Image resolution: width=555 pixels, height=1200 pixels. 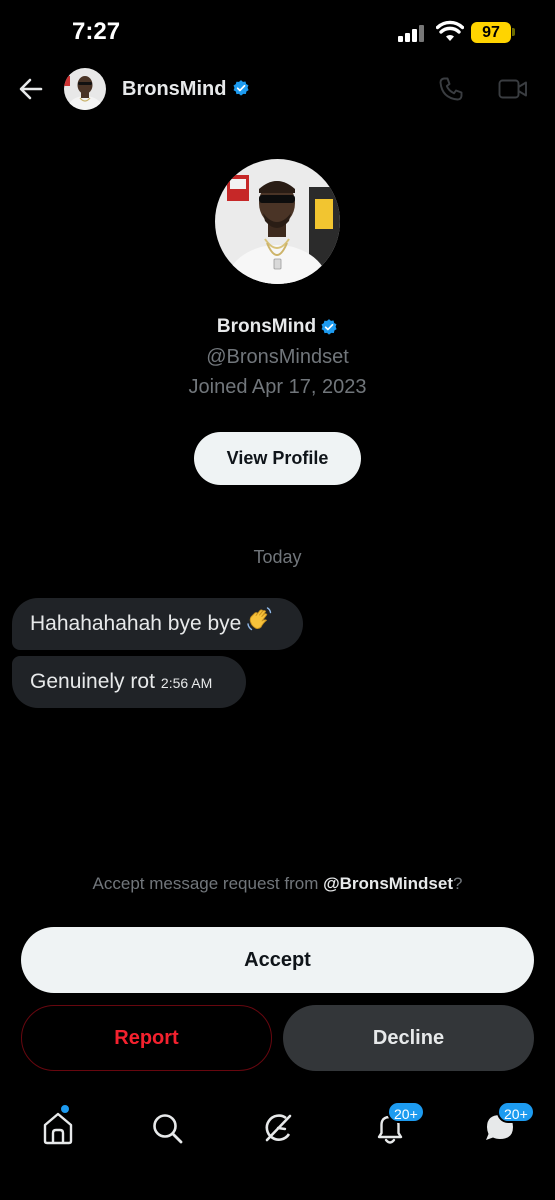 What do you see at coordinates (146, 1038) in the screenshot?
I see `report-button: Report` at bounding box center [146, 1038].